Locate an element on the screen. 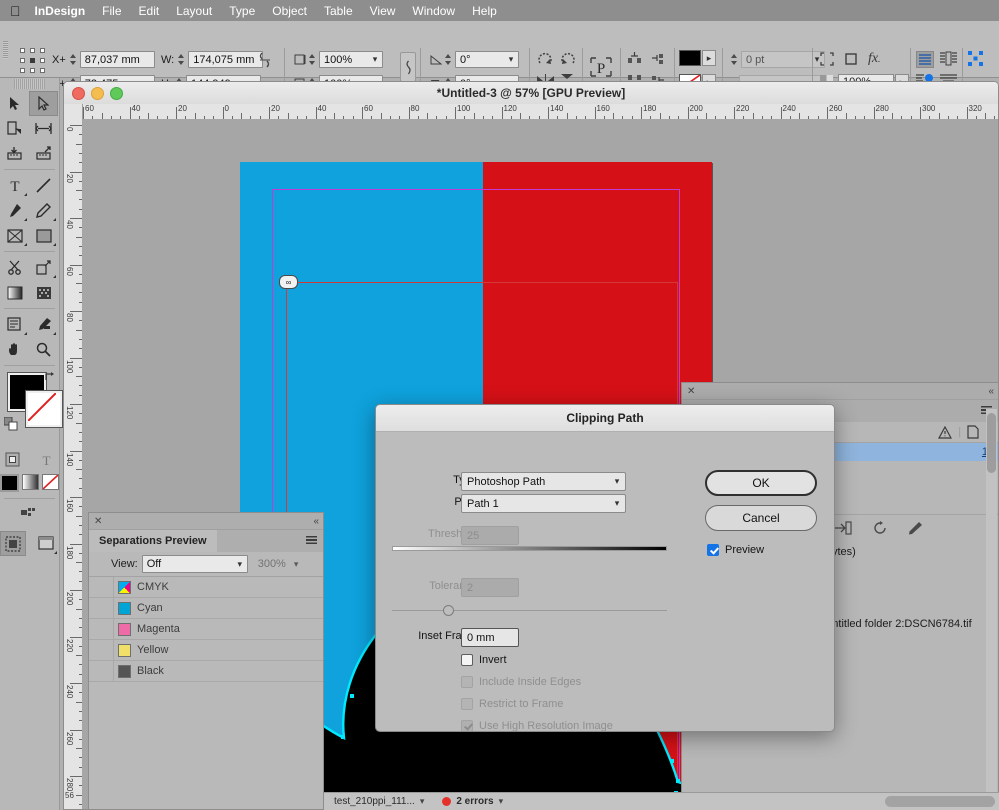  tool-gap is located at coordinates (43, 128).